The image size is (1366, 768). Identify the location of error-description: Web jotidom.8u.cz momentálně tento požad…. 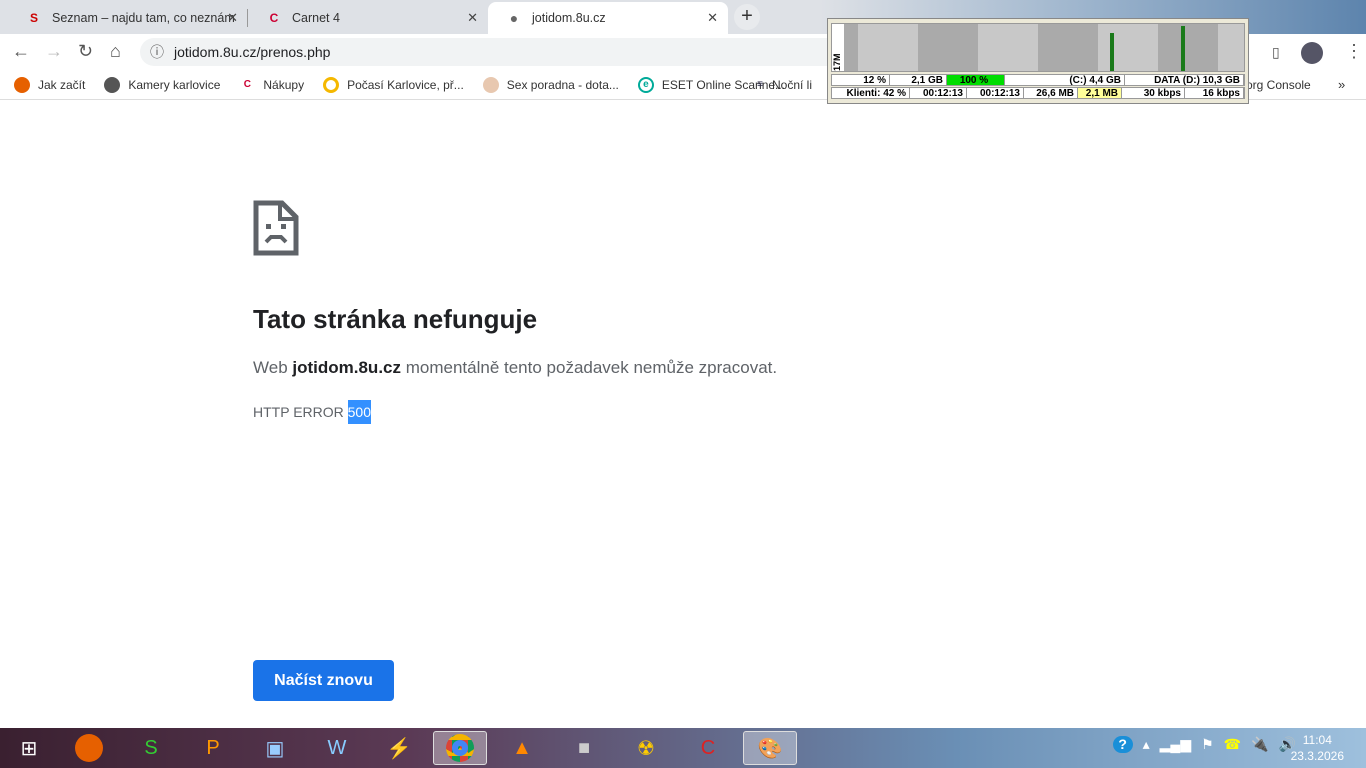
(515, 368).